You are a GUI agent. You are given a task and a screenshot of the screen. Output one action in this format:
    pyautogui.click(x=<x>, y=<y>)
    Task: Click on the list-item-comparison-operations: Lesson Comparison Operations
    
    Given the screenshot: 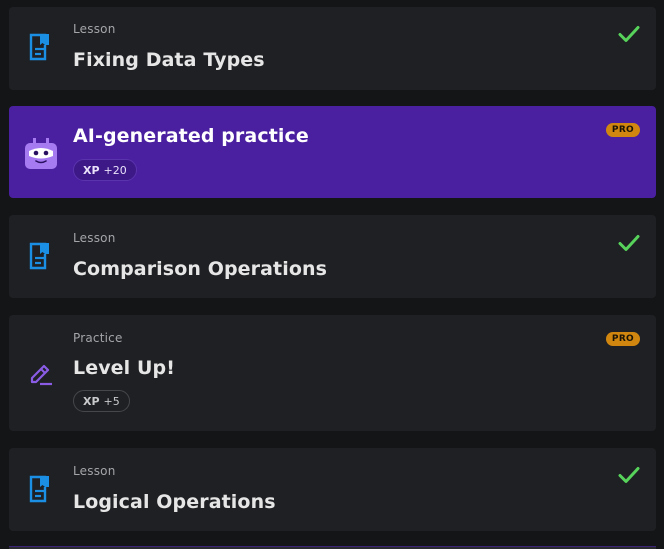 What is the action you would take?
    pyautogui.click(x=332, y=256)
    